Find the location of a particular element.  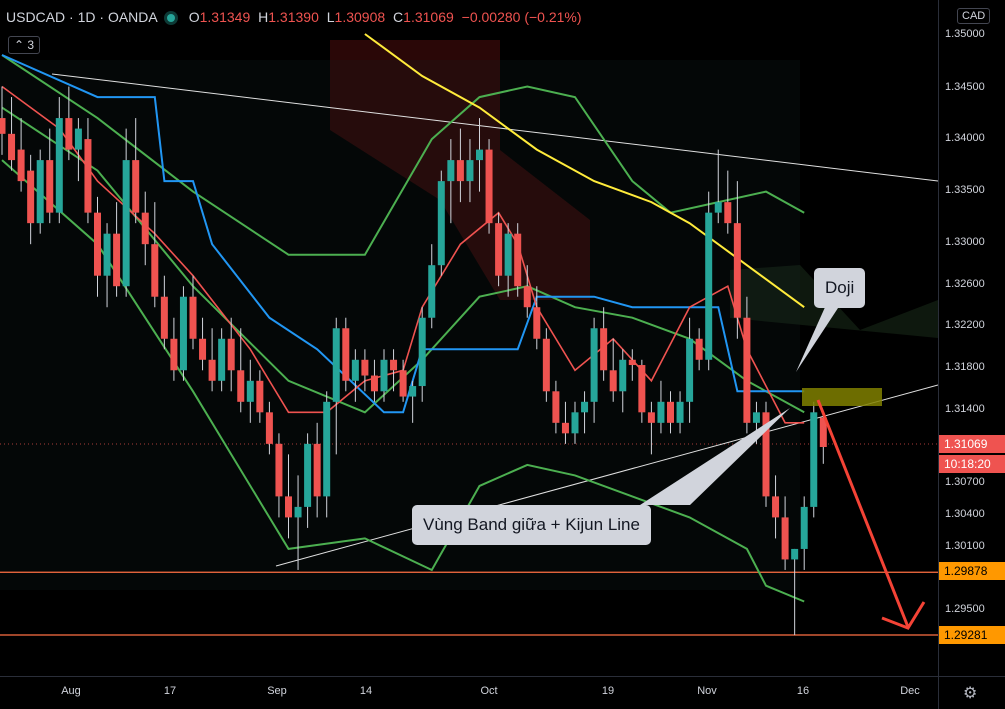

gear-icon: ⚙ is located at coordinates (970, 693).